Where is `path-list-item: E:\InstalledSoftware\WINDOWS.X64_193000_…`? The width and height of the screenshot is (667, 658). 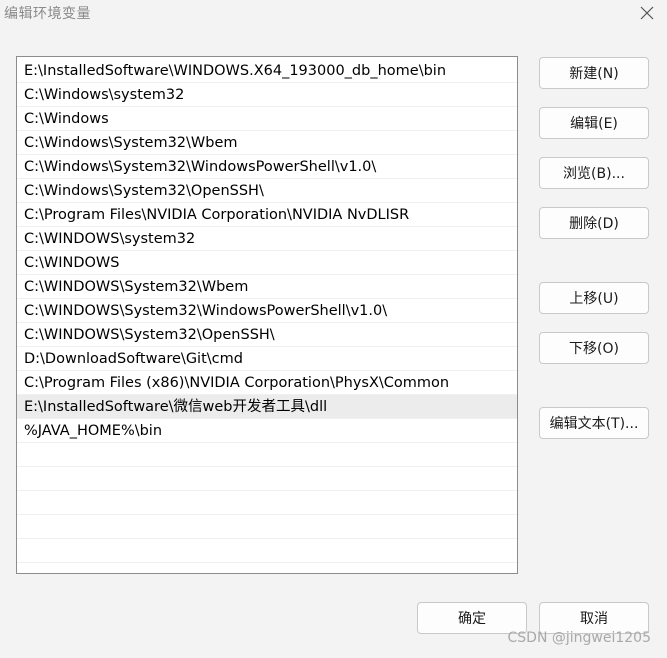 path-list-item: E:\InstalledSoftware\WINDOWS.X64_193000_… is located at coordinates (267, 71).